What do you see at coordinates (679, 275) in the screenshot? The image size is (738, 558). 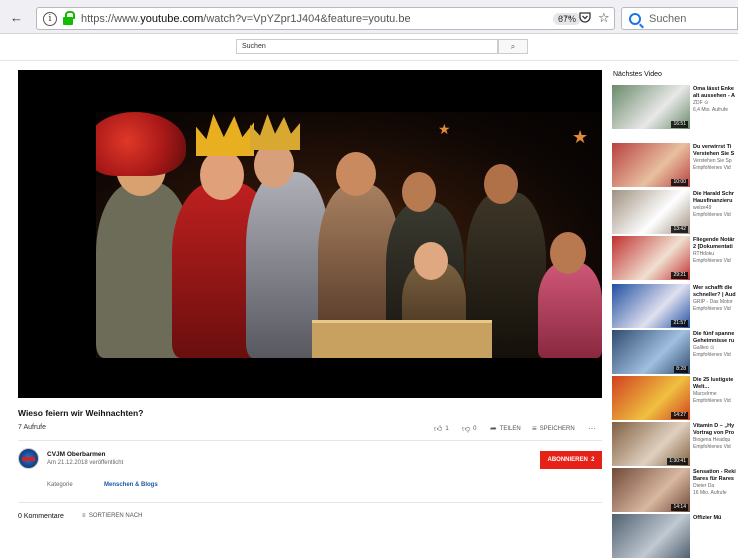 I see `video-duration: 29:21` at bounding box center [679, 275].